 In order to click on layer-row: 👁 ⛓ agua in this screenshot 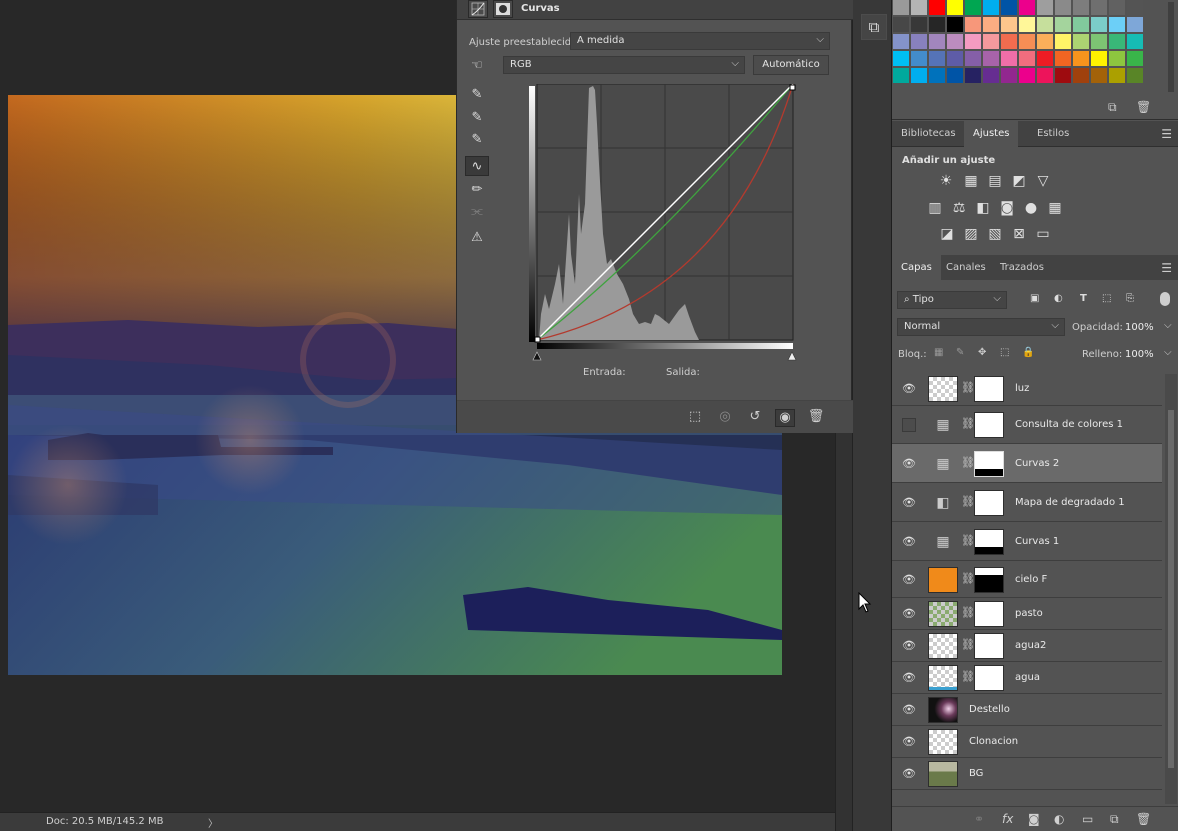, I will do `click(1027, 678)`.